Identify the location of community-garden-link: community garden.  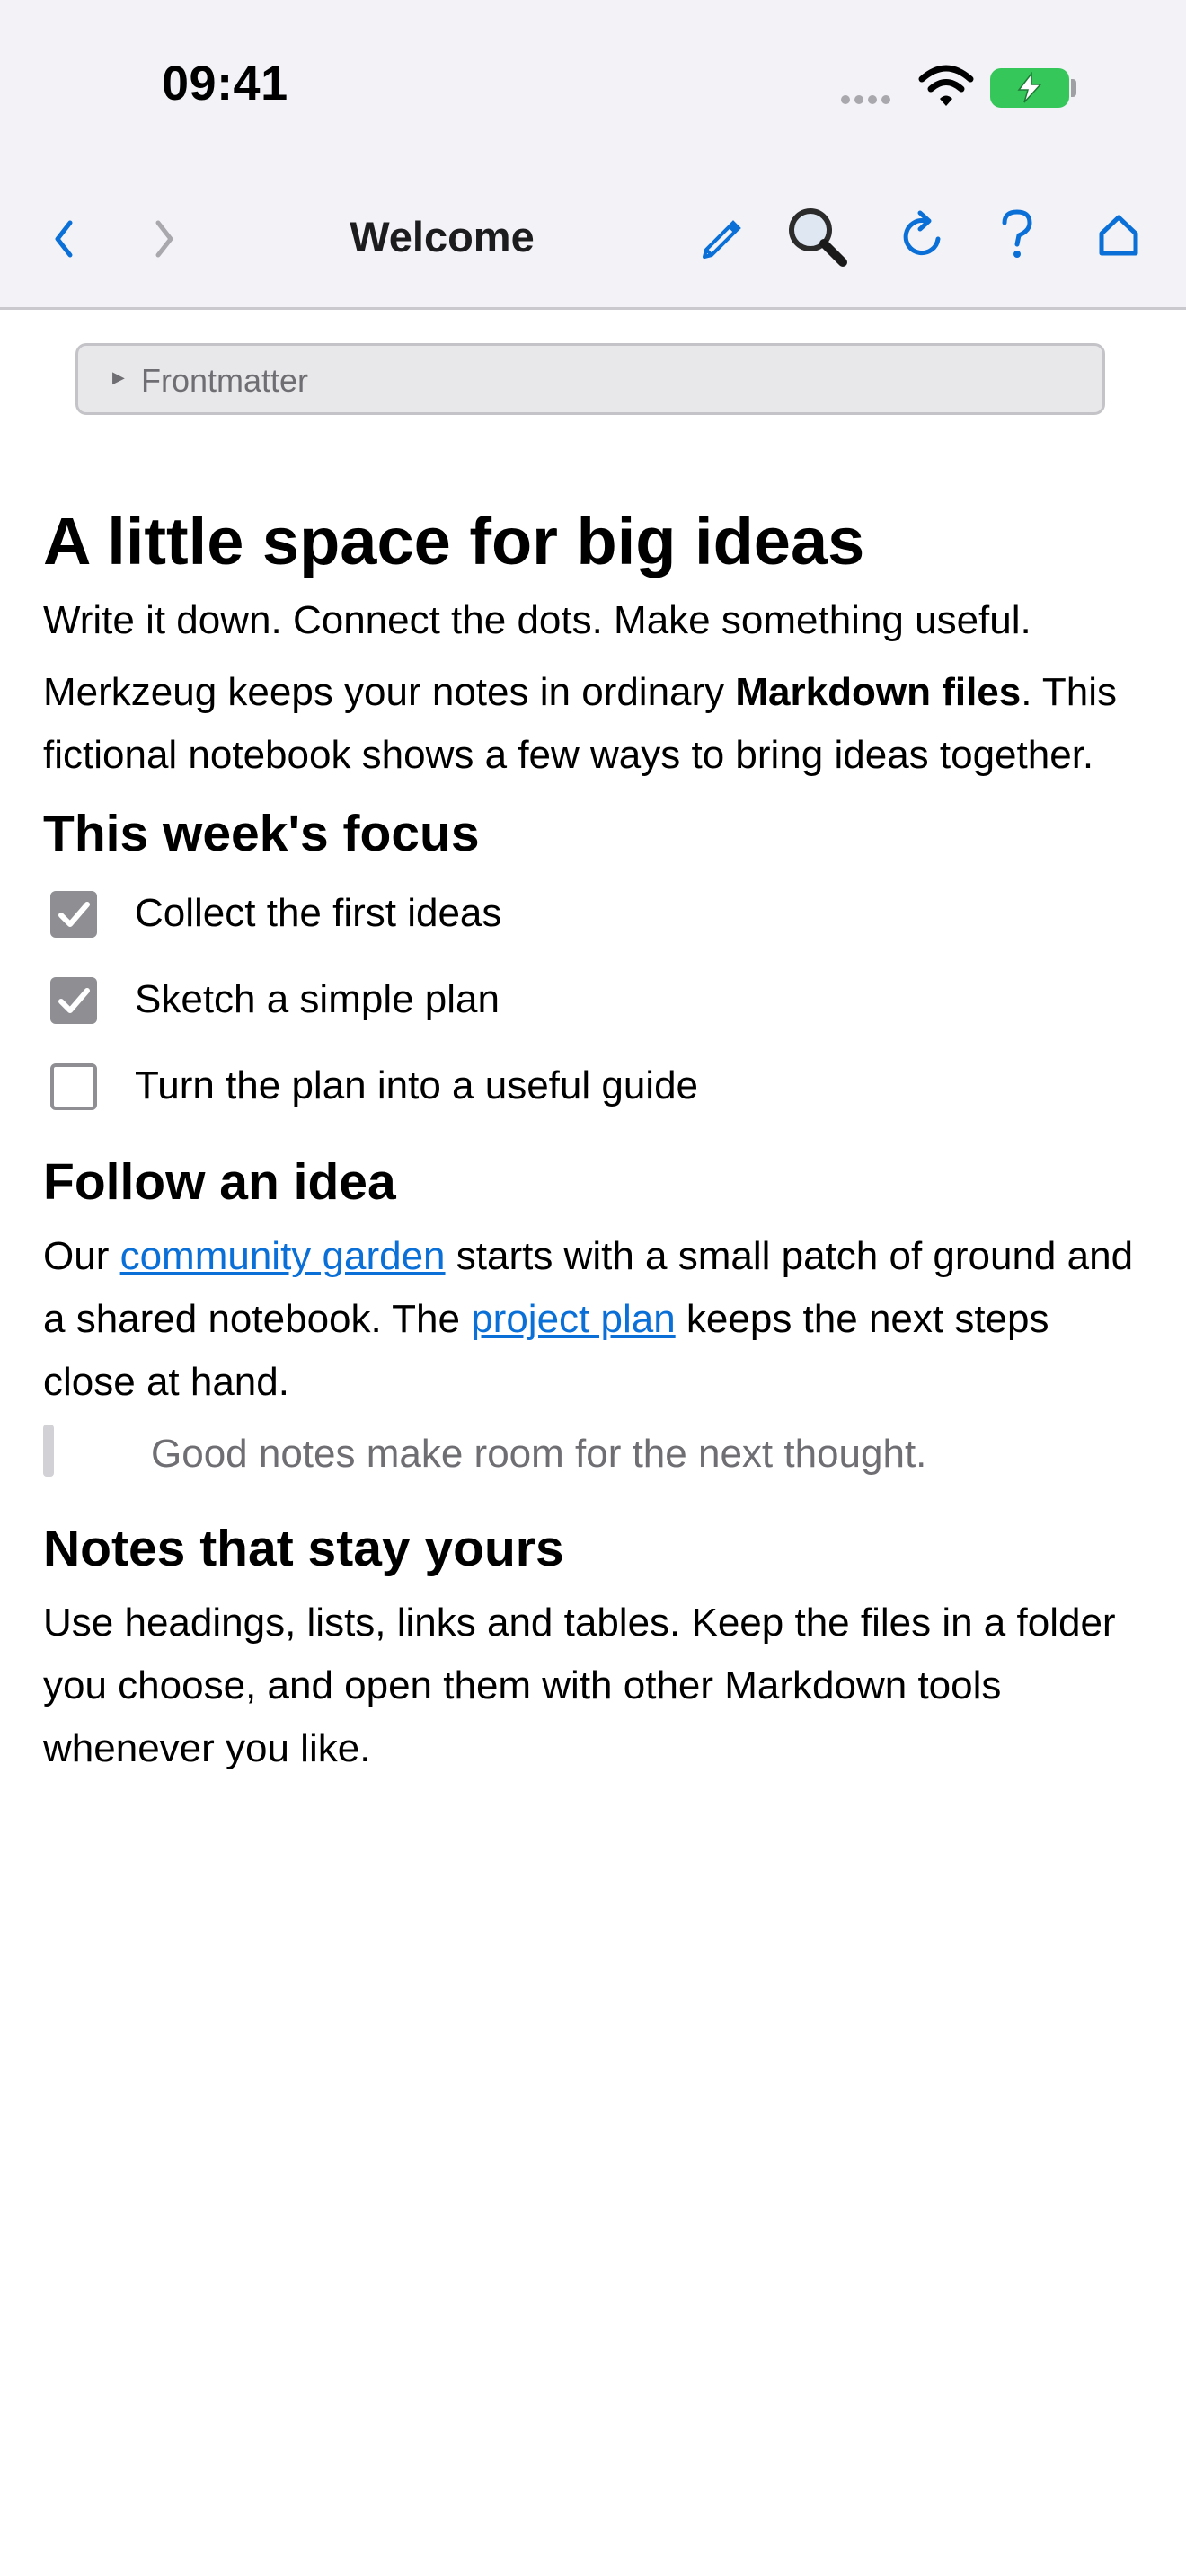
(283, 1256).